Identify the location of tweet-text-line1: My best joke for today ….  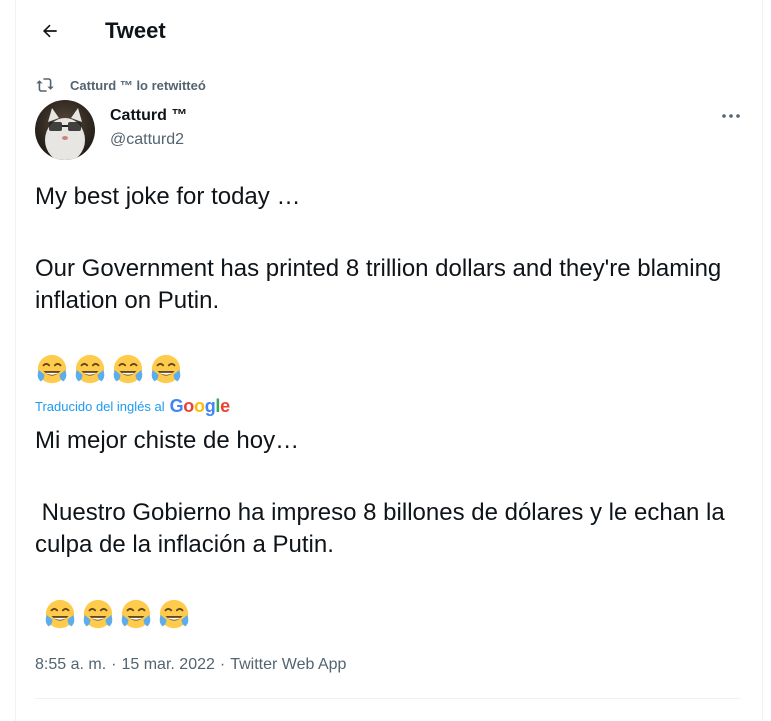
(168, 196).